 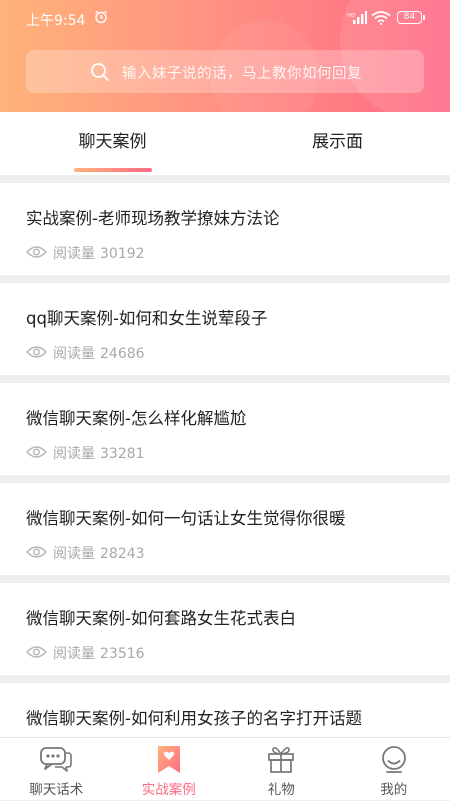 What do you see at coordinates (169, 759) in the screenshot?
I see `bookmark-heart-icon` at bounding box center [169, 759].